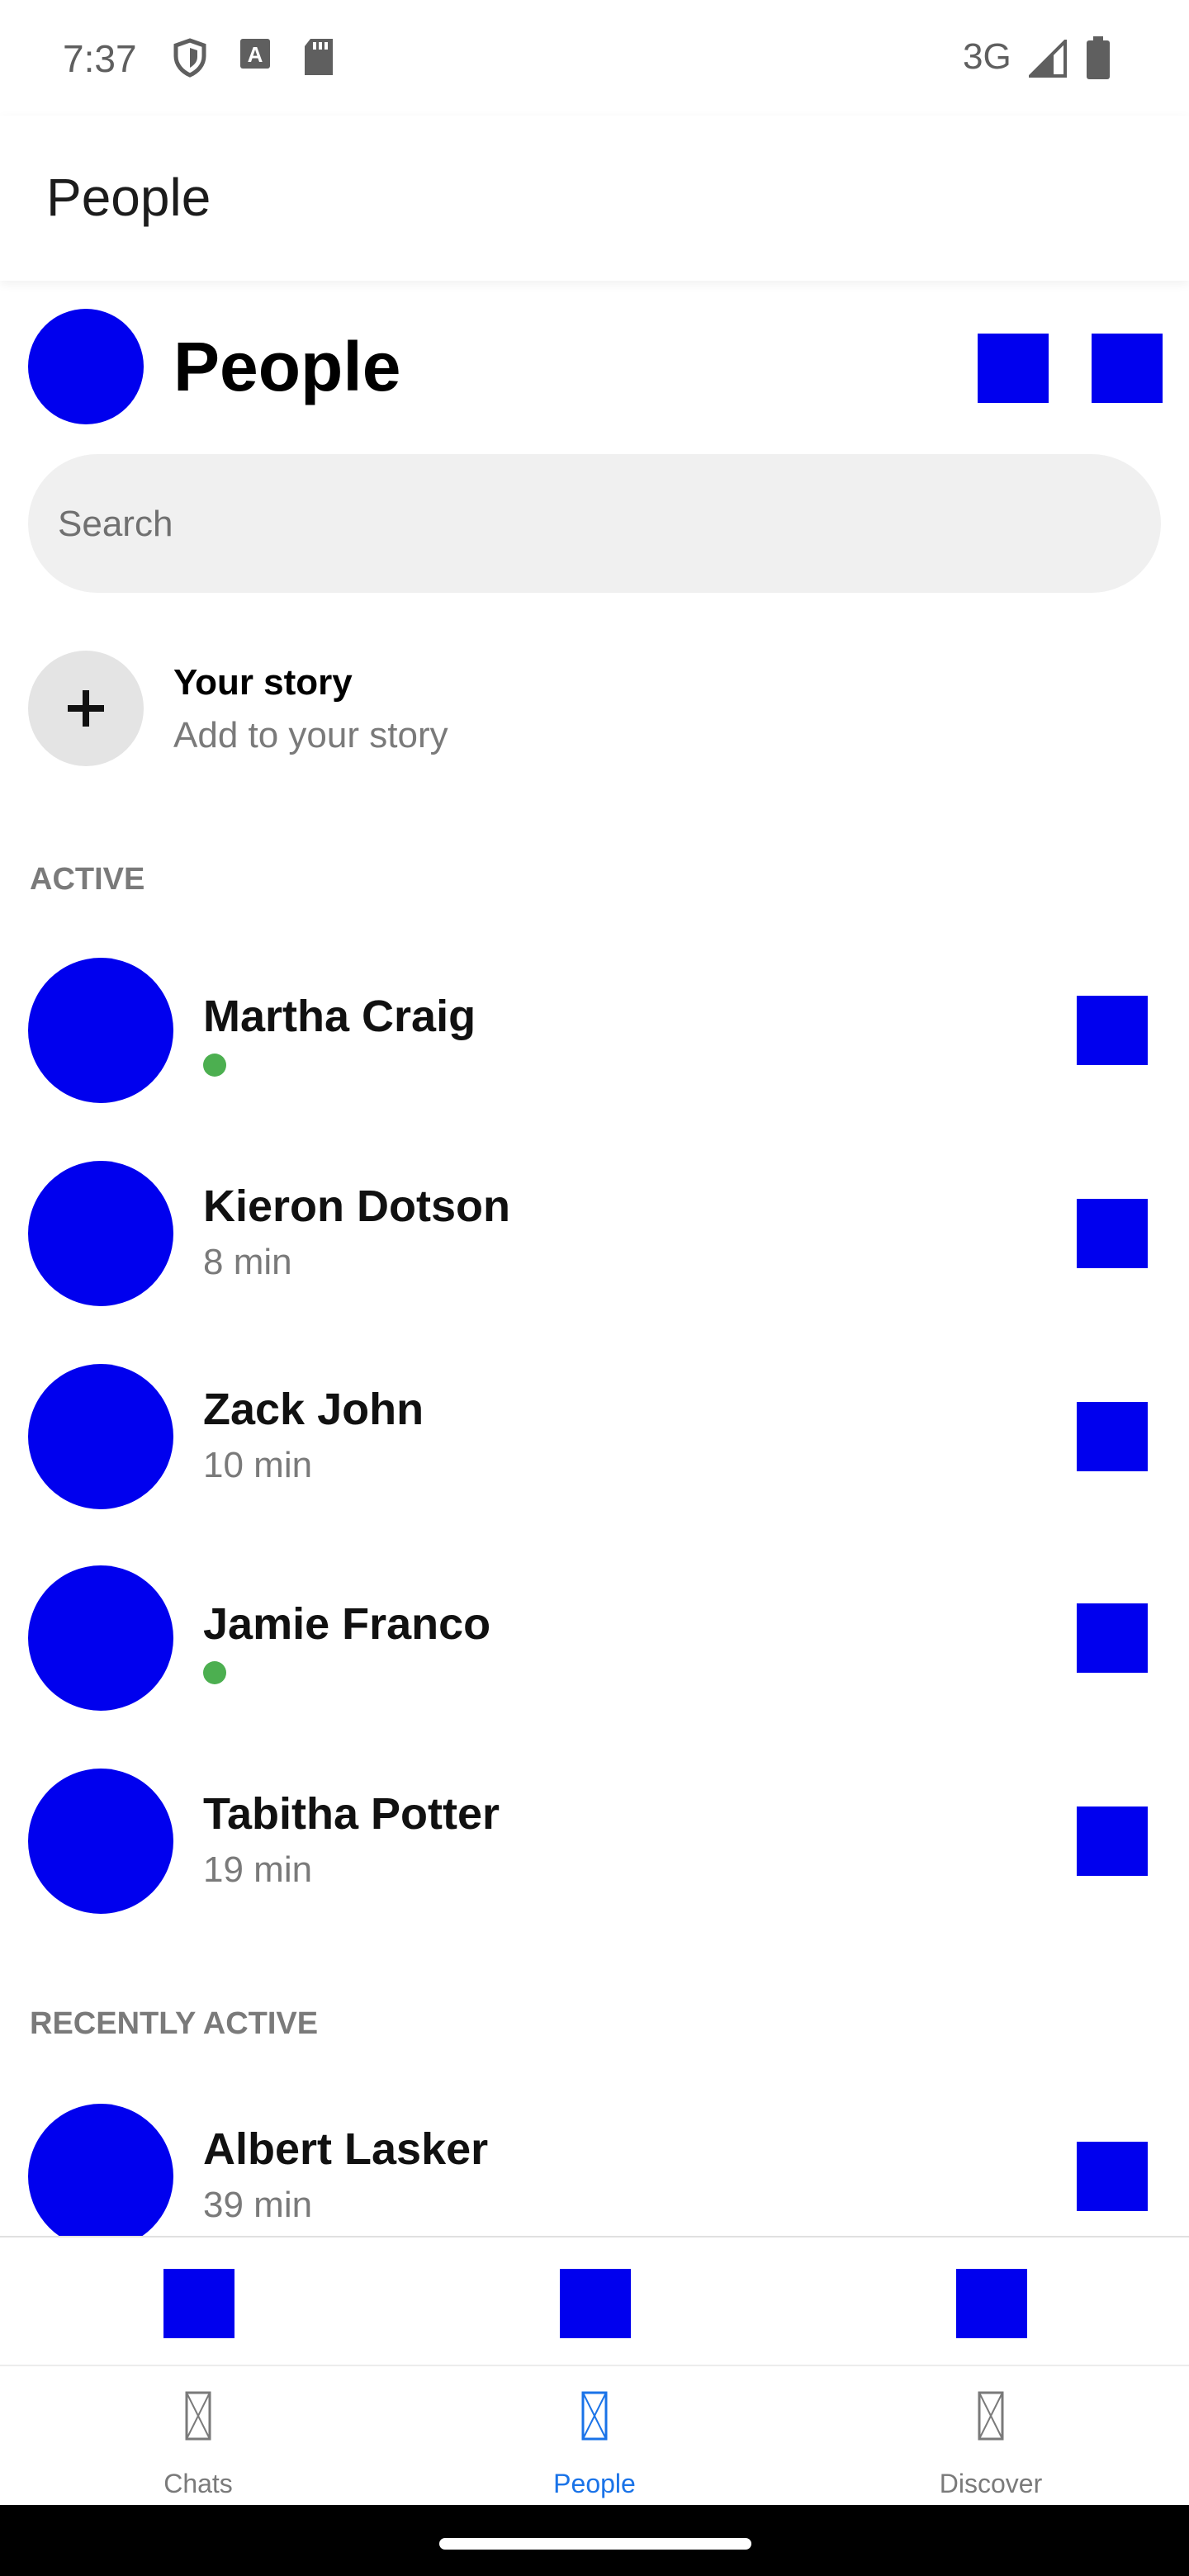 This screenshot has width=1189, height=2576. What do you see at coordinates (100, 58) in the screenshot?
I see `status-time: 7:37` at bounding box center [100, 58].